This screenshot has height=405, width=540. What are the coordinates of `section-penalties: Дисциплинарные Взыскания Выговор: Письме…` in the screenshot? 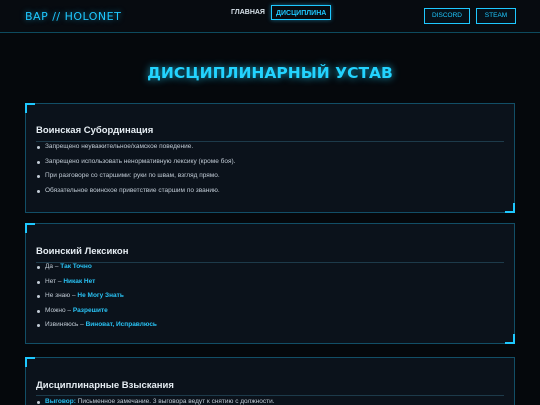 It's located at (270, 381).